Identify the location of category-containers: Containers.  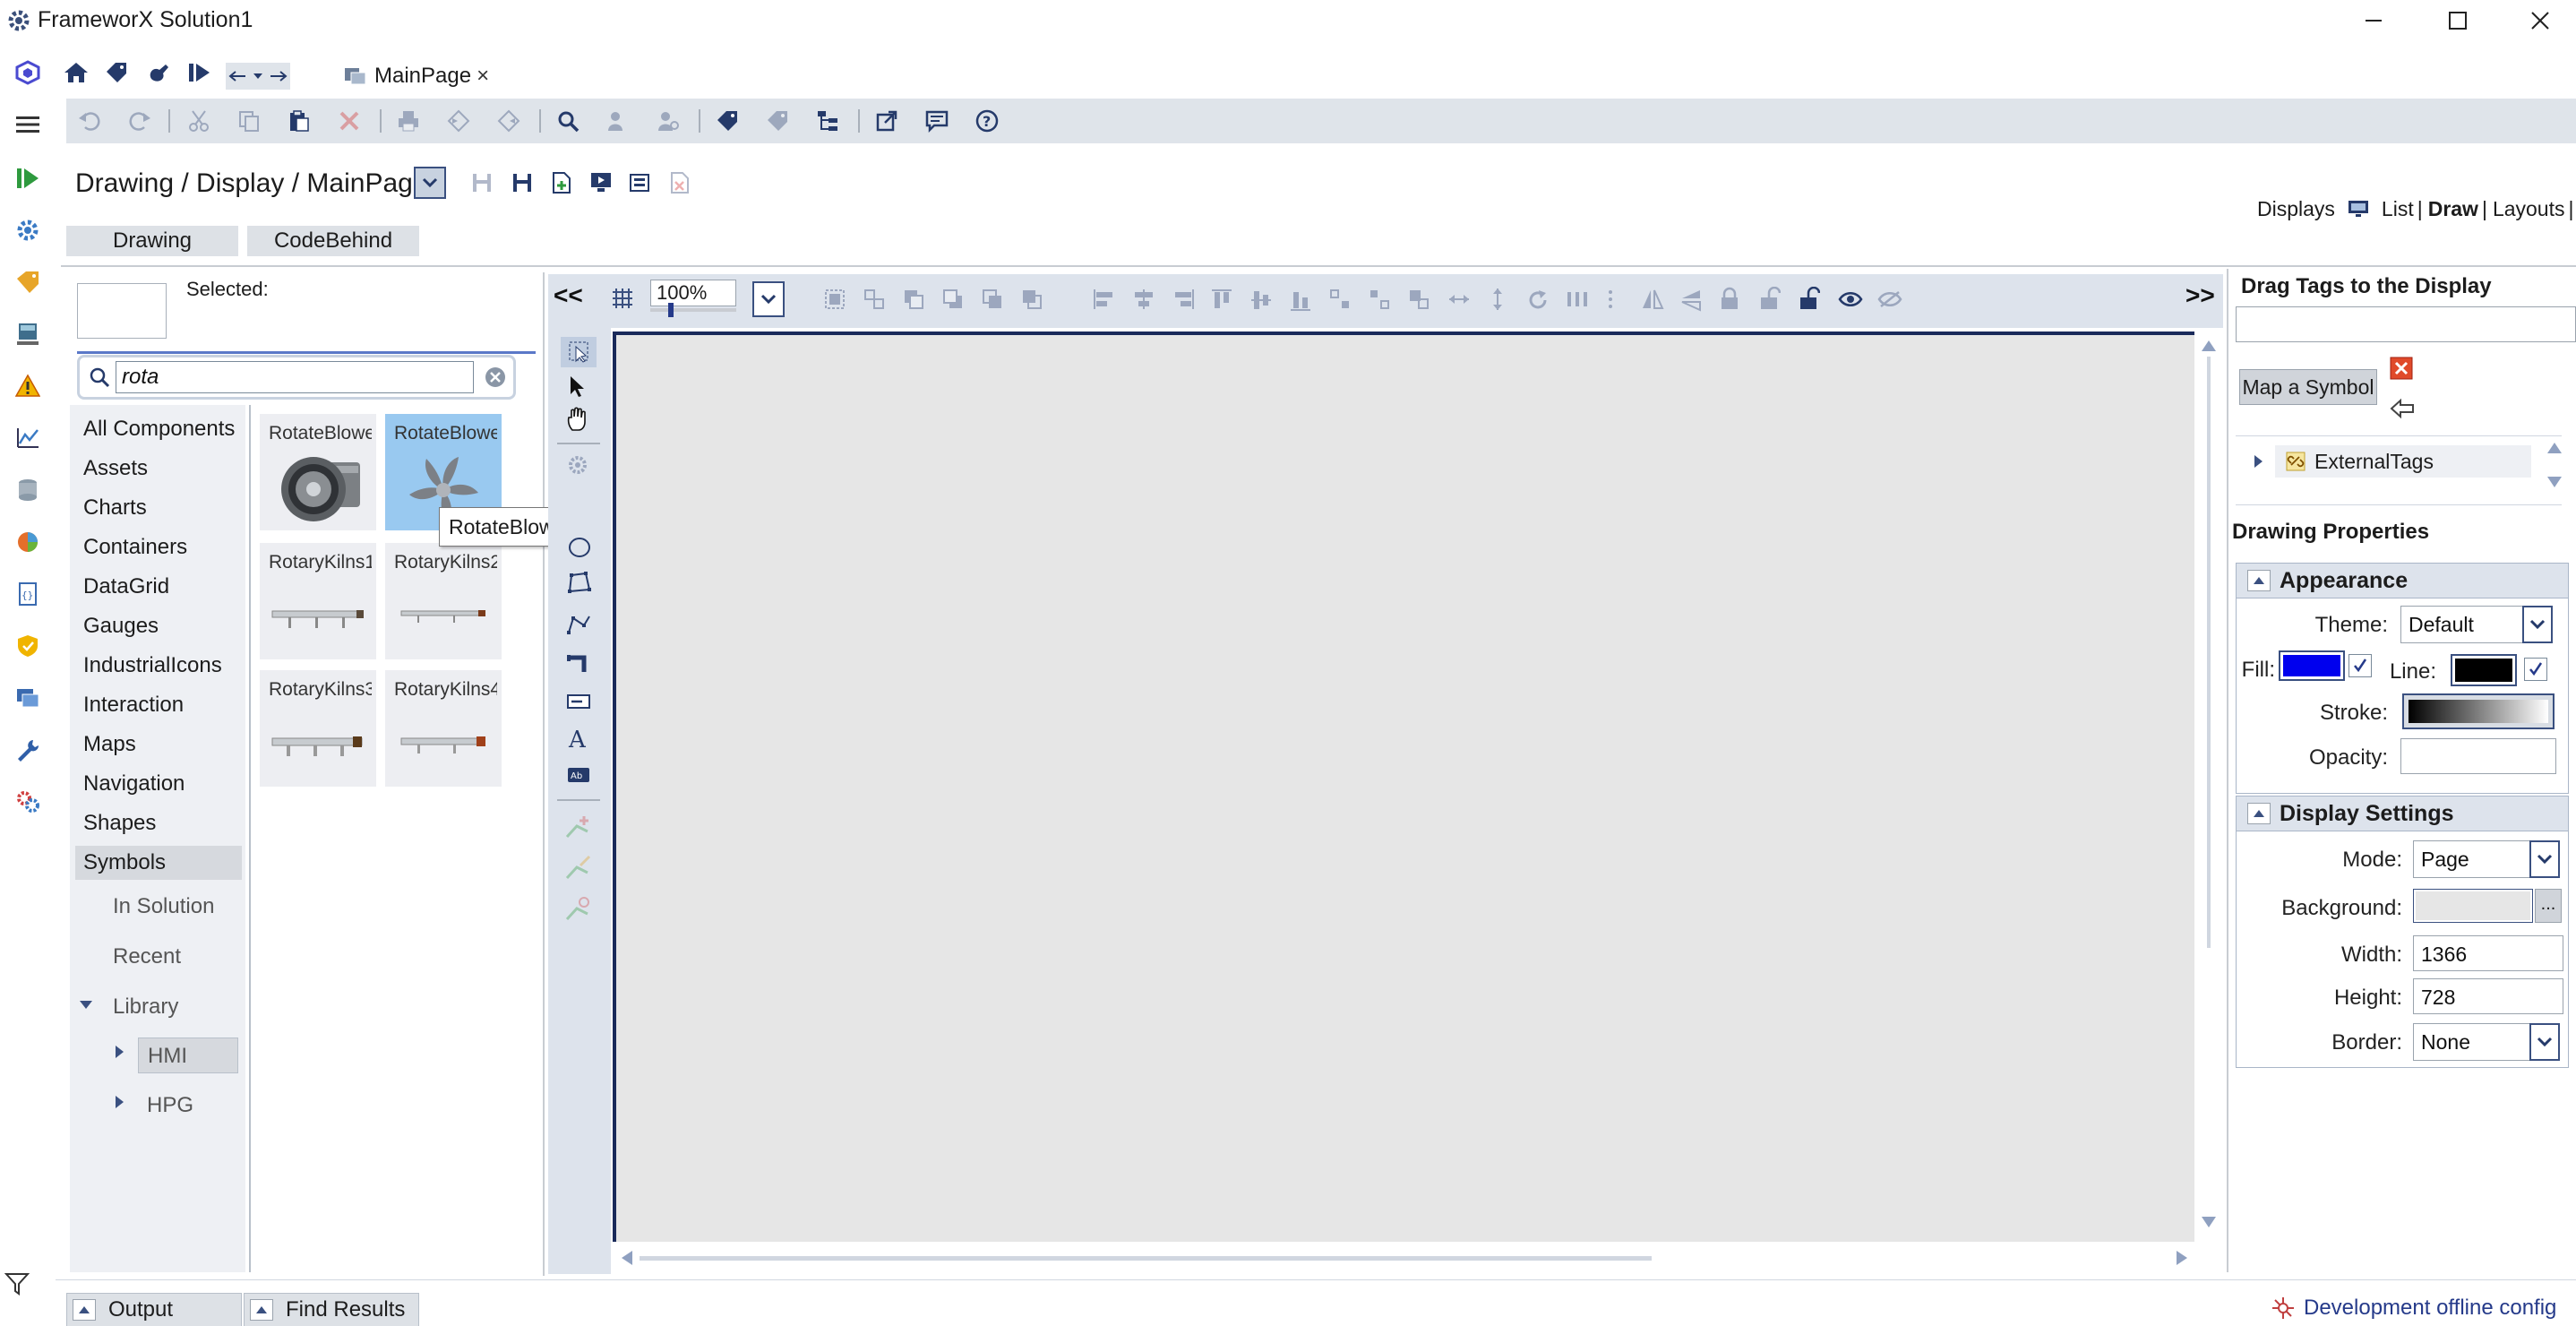
(158, 547).